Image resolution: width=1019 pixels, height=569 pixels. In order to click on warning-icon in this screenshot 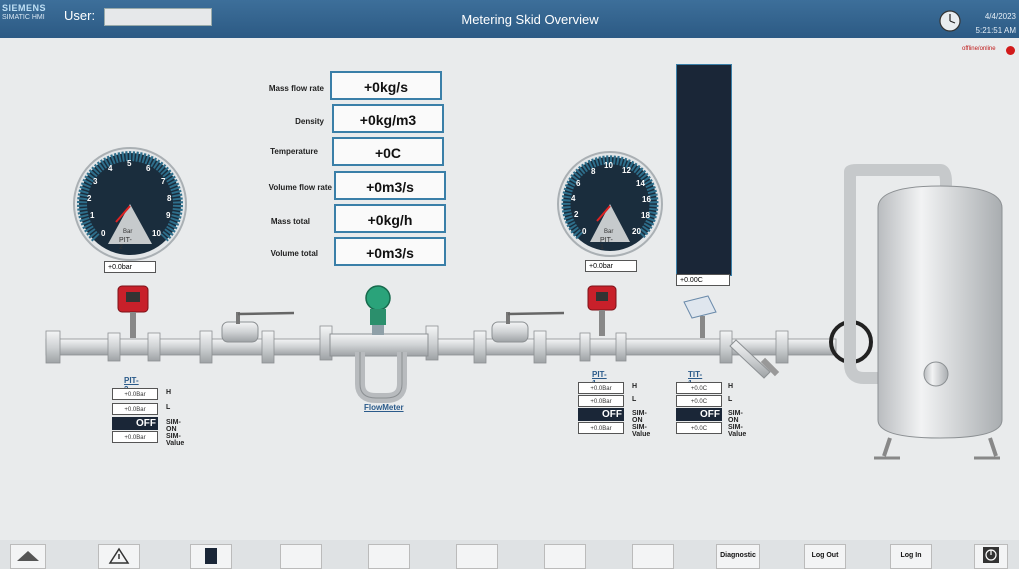, I will do `click(119, 555)`.